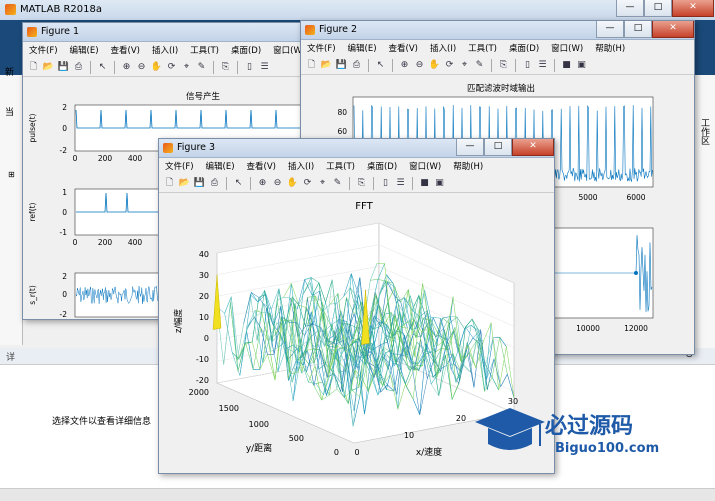 This screenshot has width=715, height=501. Describe the element at coordinates (11, 174) in the screenshot. I see `expand-plus-icon: ⊞` at that location.